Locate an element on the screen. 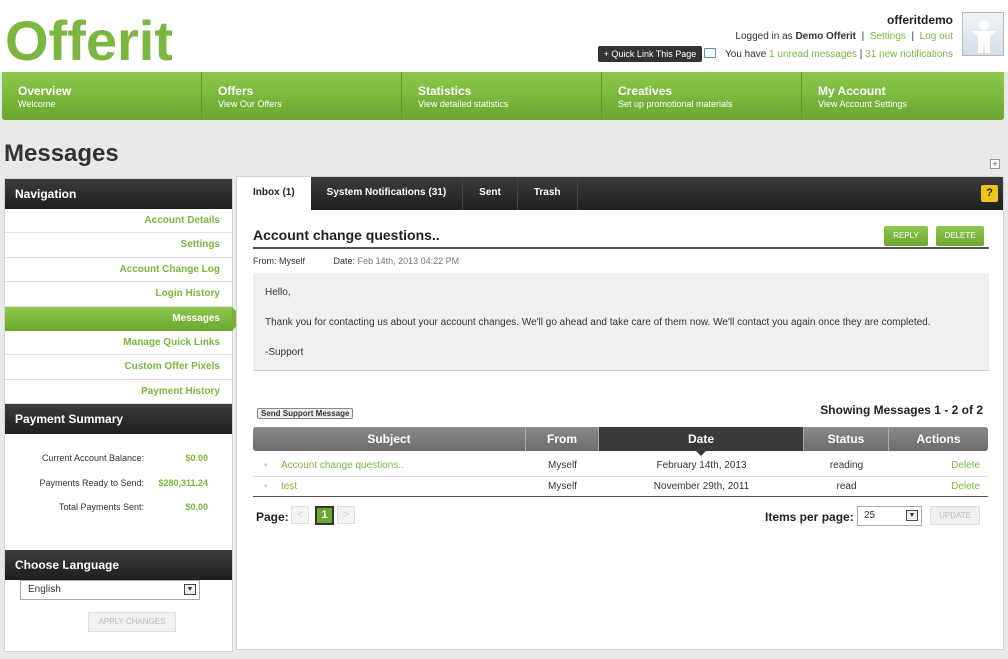 This screenshot has width=1008, height=659. nav-title: Offers is located at coordinates (236, 91).